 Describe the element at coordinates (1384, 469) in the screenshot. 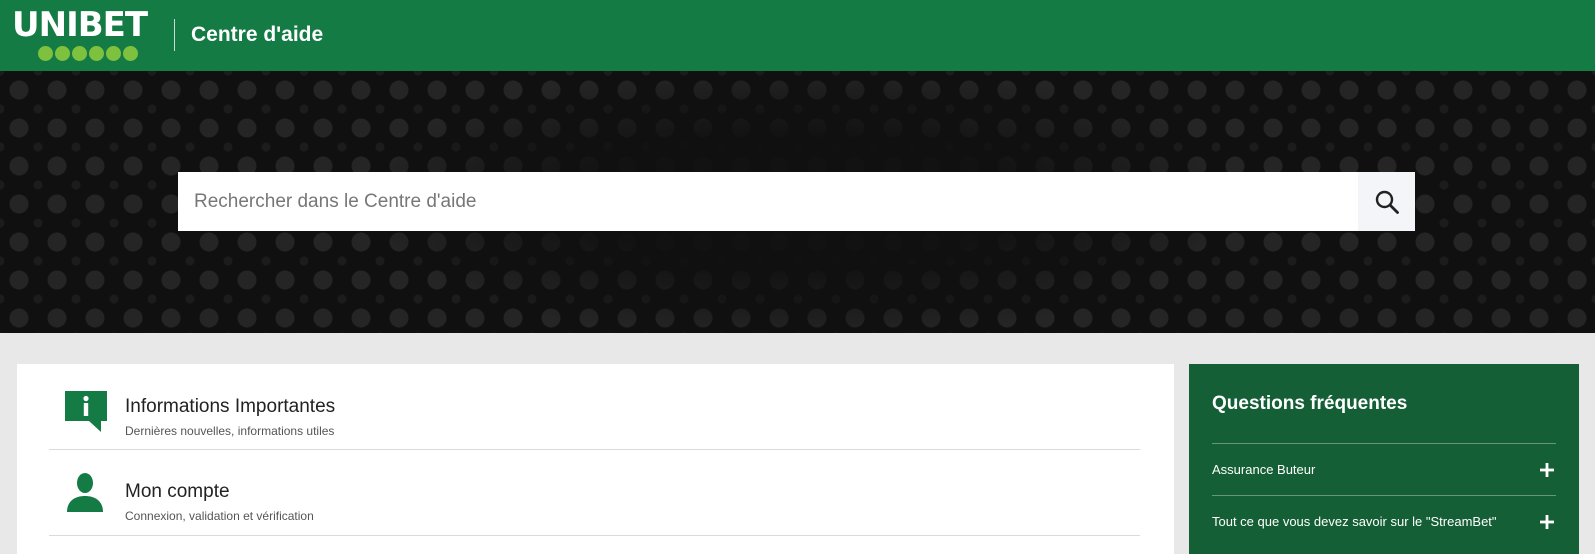

I see `faq-item-assurance-buteur: Assurance Buteur` at that location.